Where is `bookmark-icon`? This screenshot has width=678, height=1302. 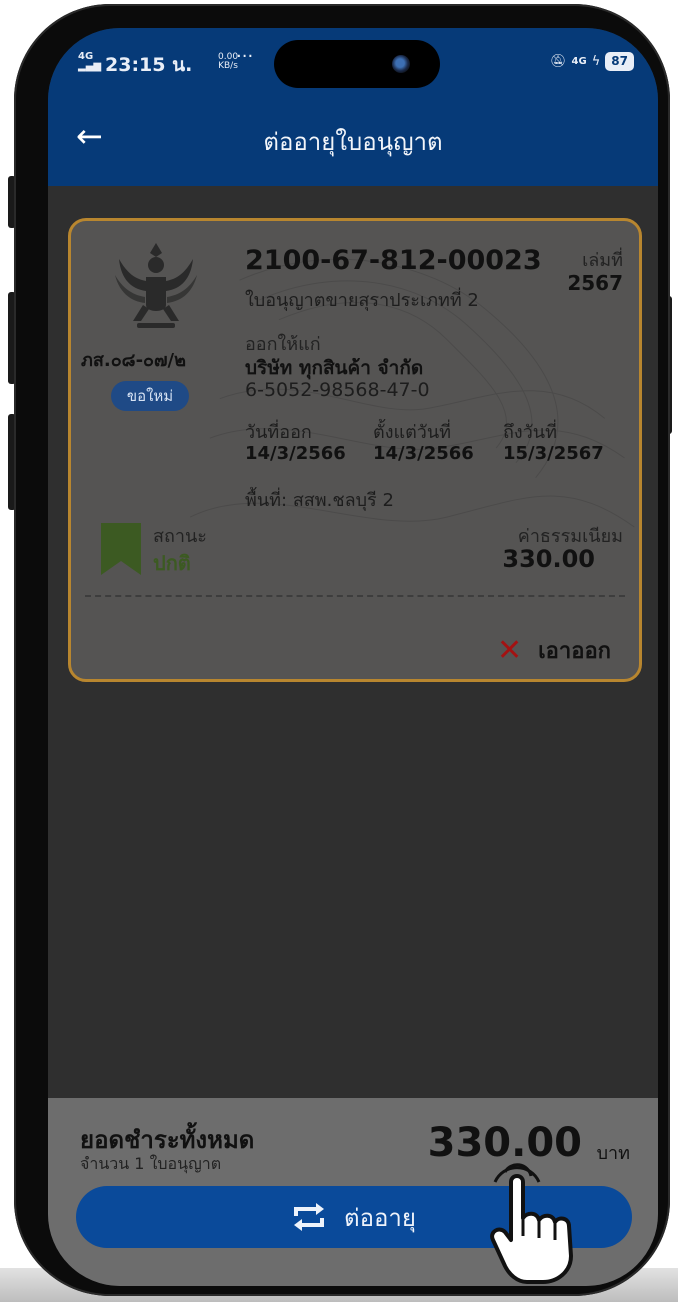
bookmark-icon is located at coordinates (121, 549).